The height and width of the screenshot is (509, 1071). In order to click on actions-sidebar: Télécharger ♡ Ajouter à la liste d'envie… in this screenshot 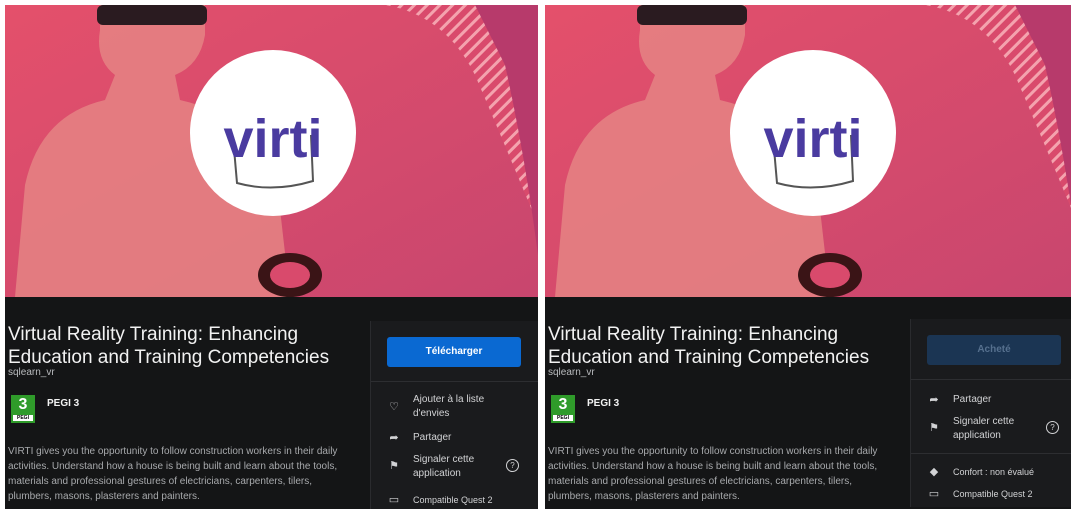, I will do `click(454, 415)`.